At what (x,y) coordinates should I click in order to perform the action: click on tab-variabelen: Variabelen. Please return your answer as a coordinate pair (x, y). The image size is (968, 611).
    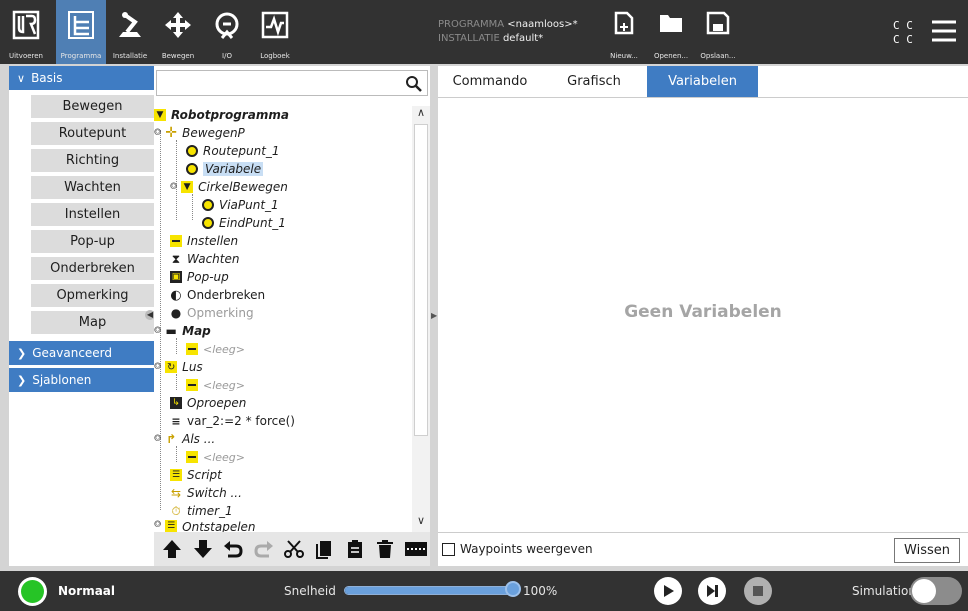
    Looking at the image, I should click on (702, 81).